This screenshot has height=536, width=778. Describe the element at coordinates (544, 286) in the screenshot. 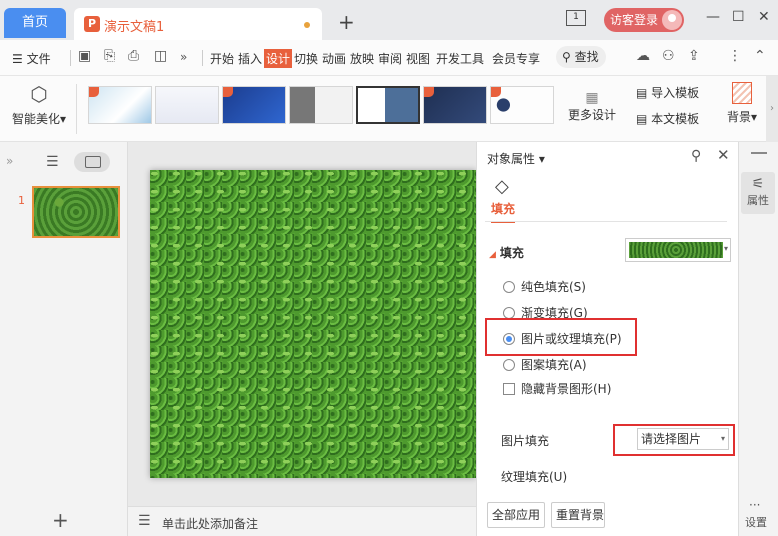

I see `radio-solid-fill: 纯色填充(S)` at that location.